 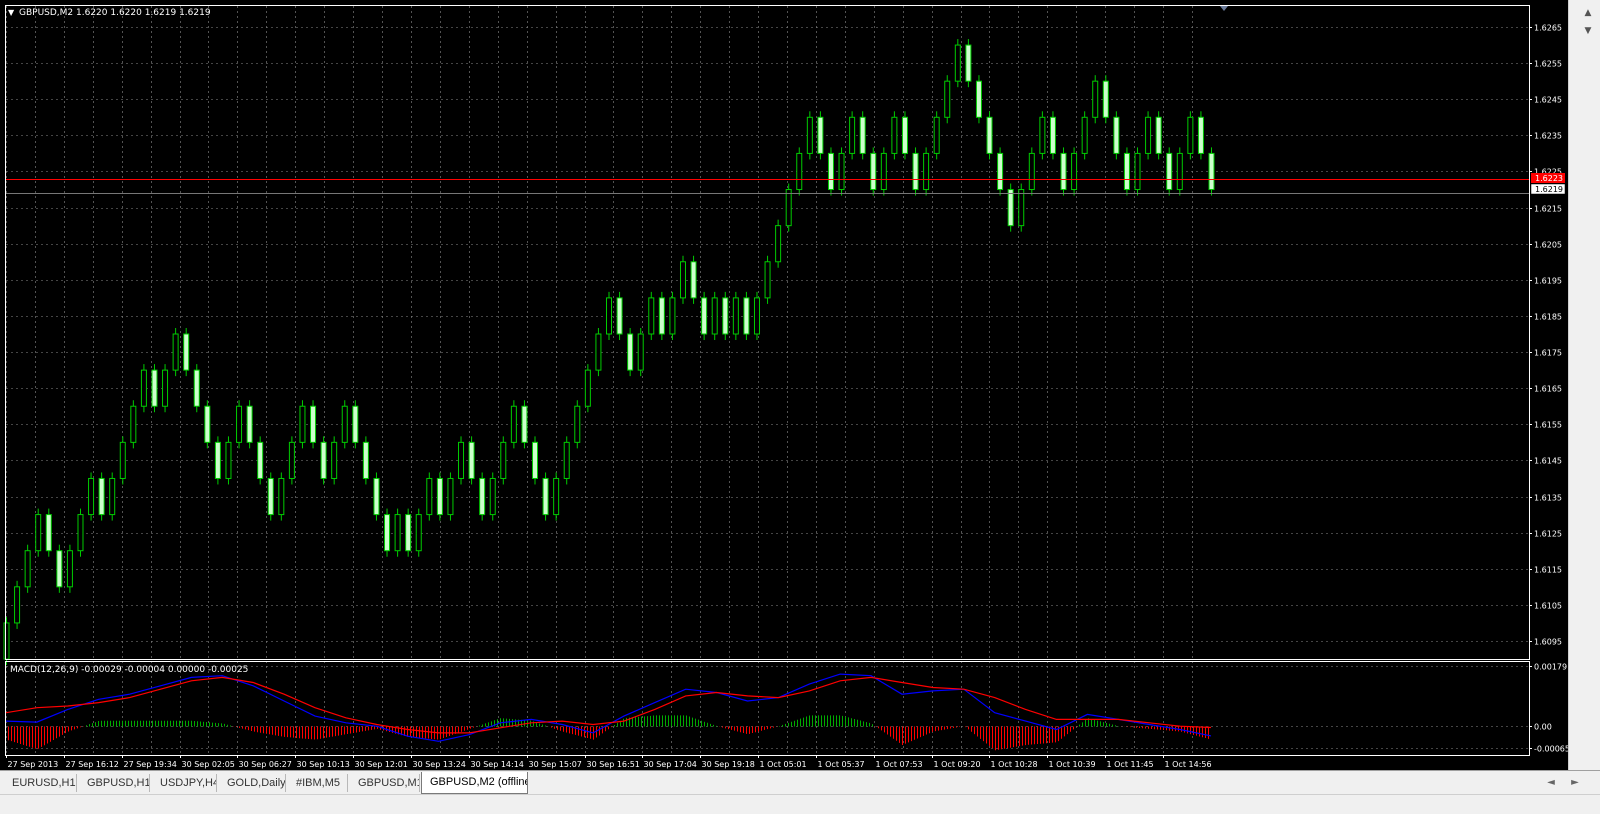 I want to click on tab-eurusd-h1: EURUSD,H1, so click(x=40, y=783).